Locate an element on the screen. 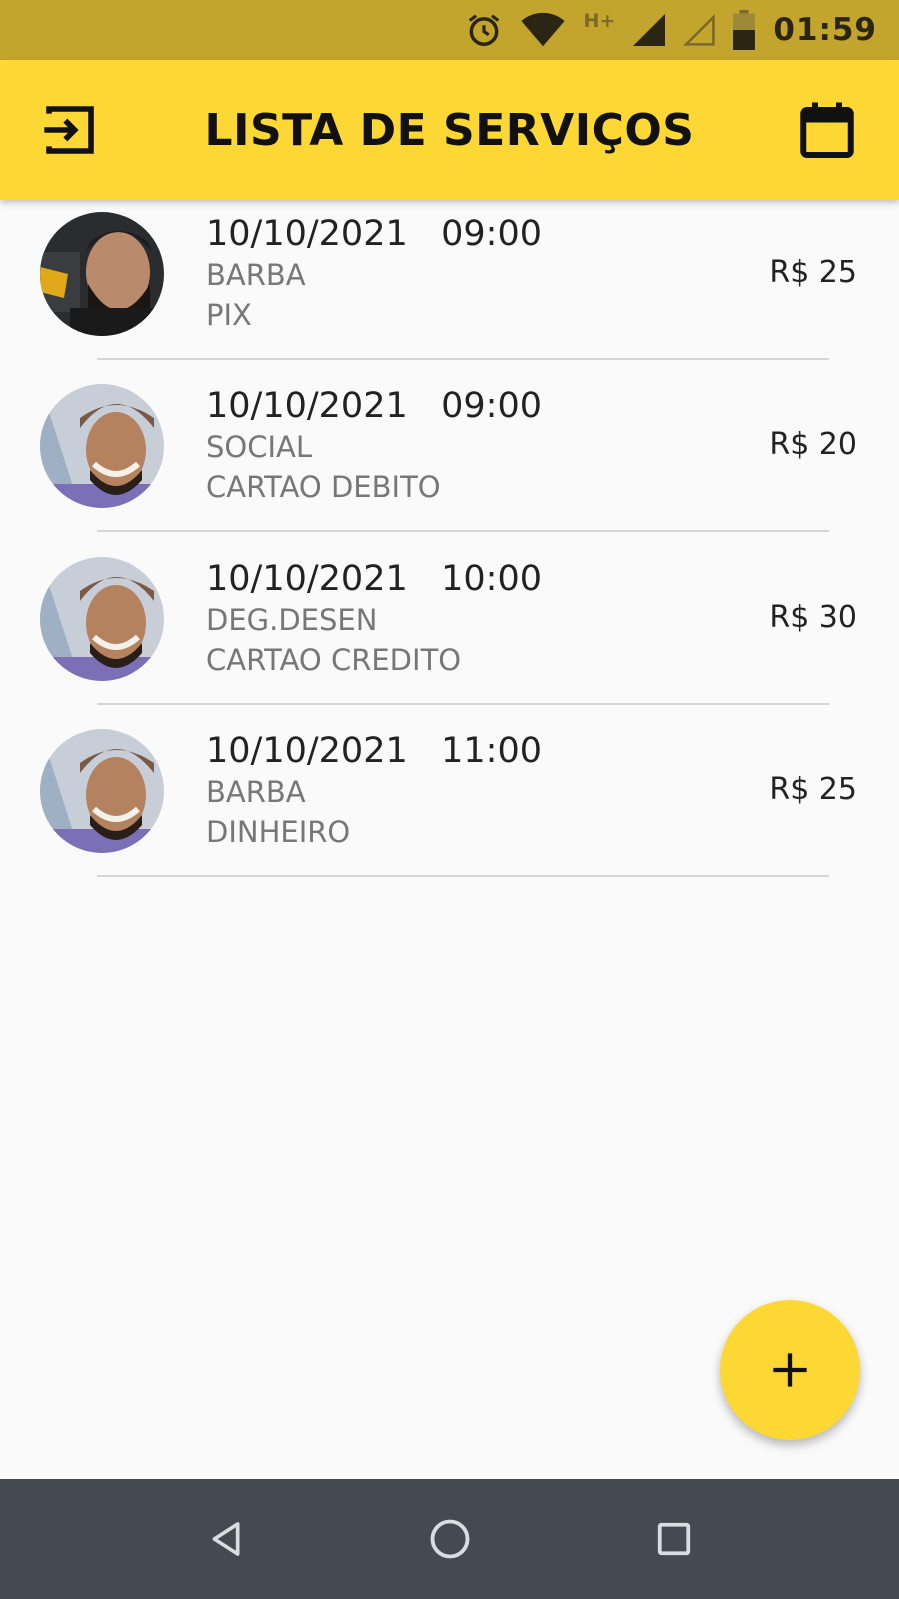 Image resolution: width=899 pixels, height=1599 pixels. recents-icon is located at coordinates (674, 1539).